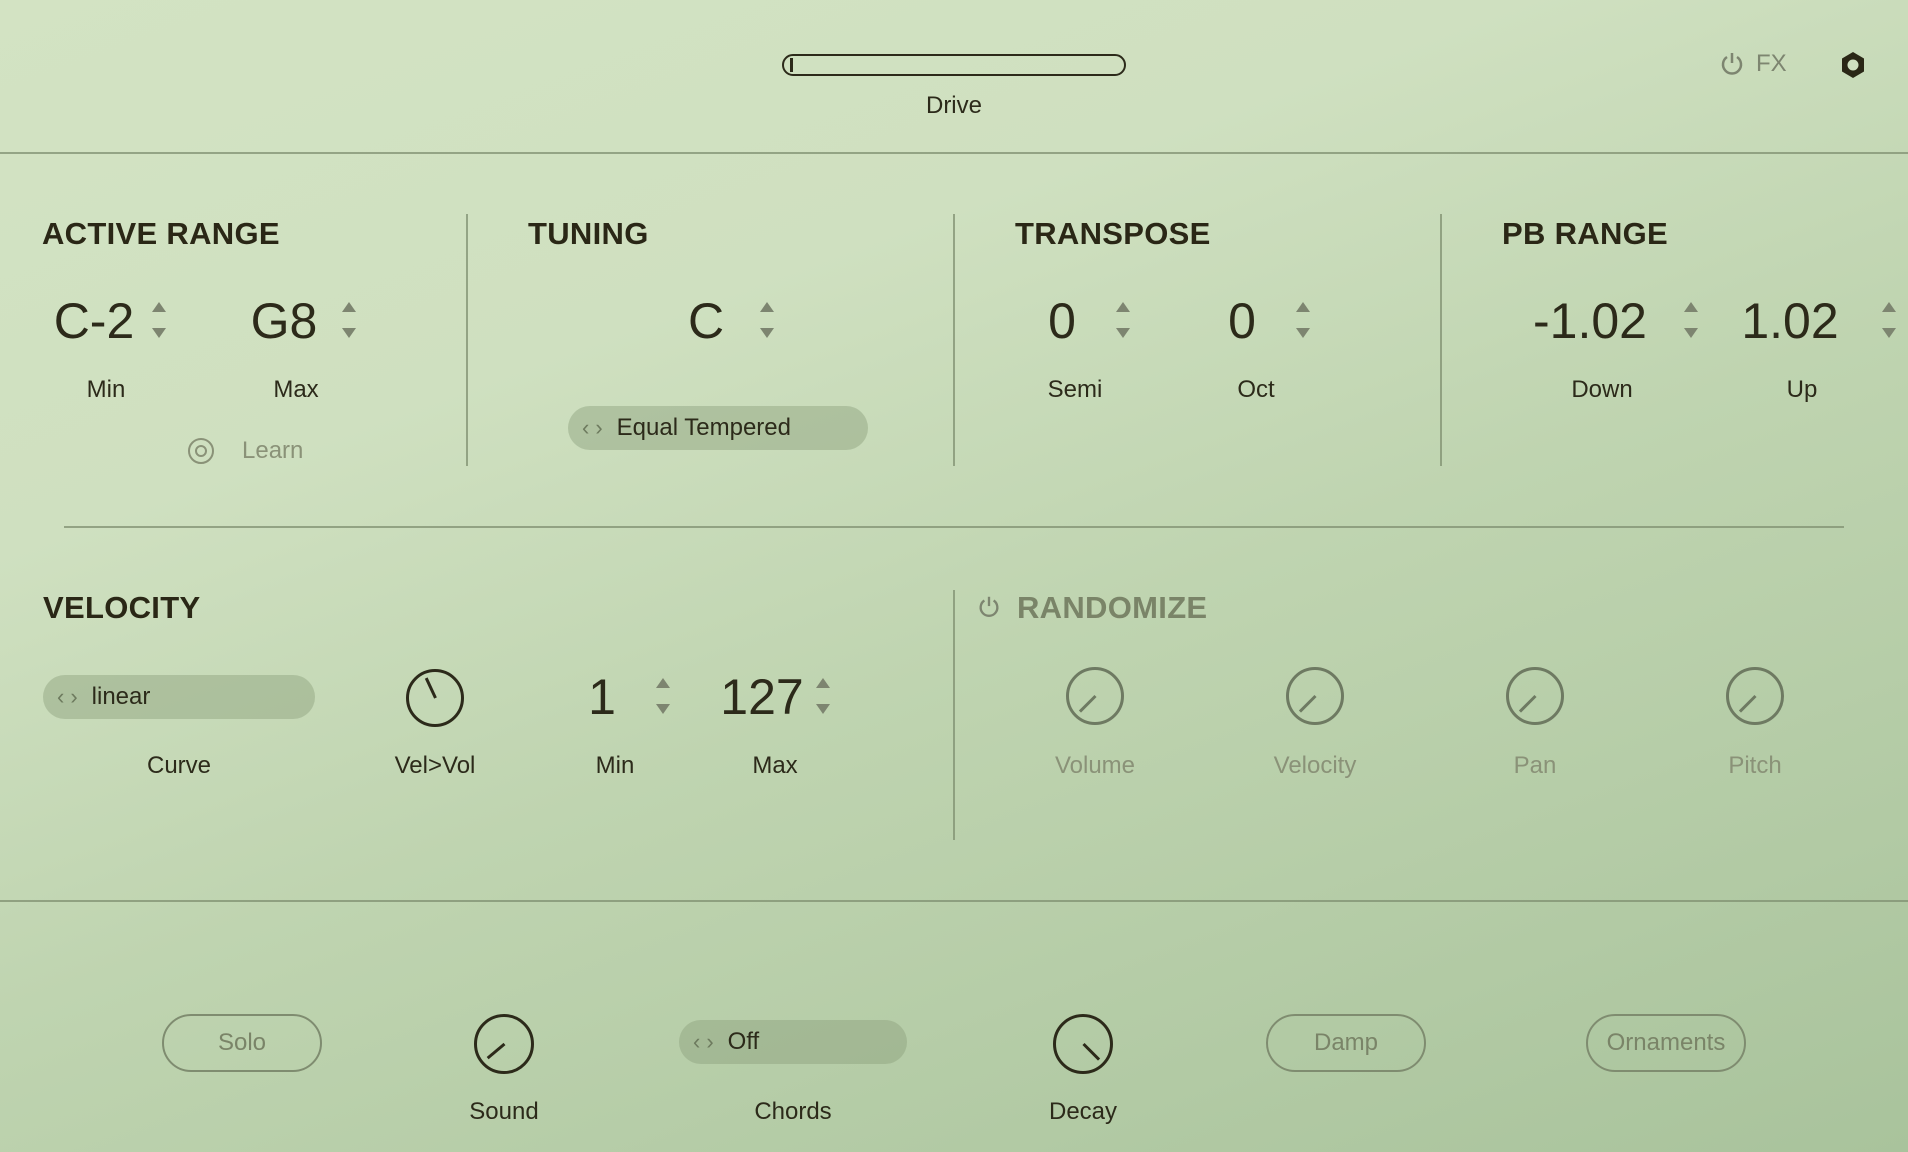  I want to click on drive-slider, so click(954, 65).